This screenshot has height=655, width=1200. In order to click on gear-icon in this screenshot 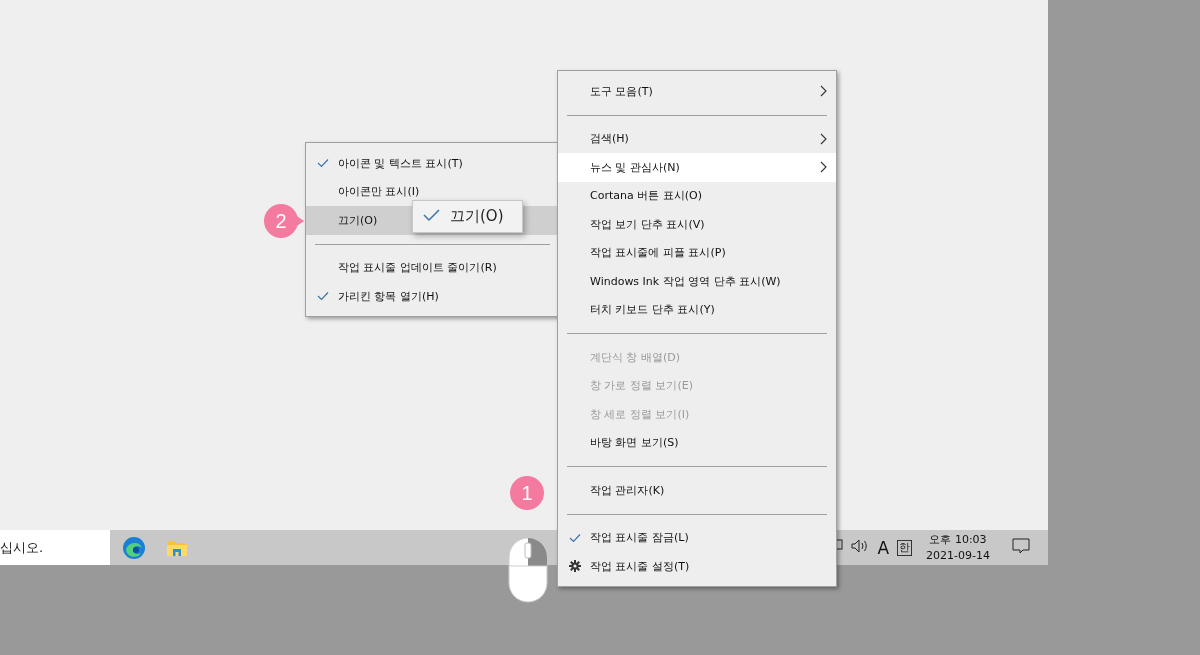, I will do `click(575, 566)`.